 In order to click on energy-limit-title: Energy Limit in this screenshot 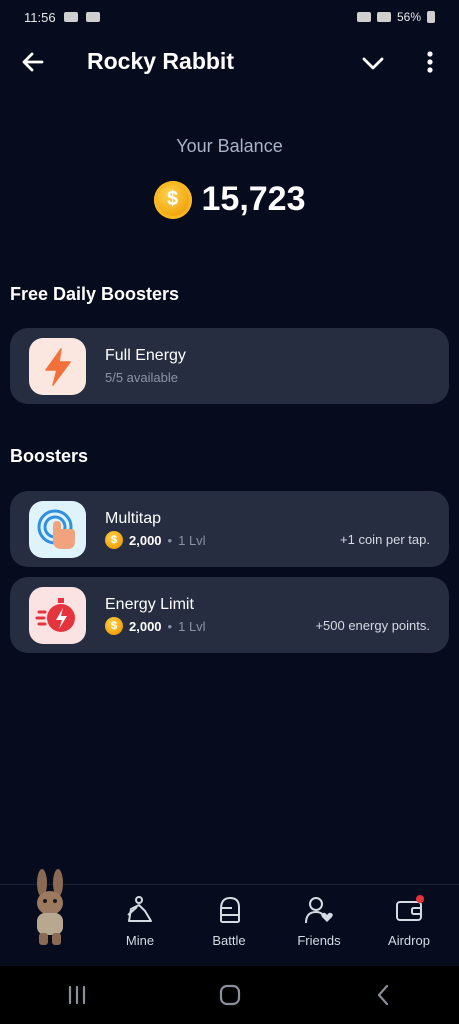, I will do `click(149, 604)`.